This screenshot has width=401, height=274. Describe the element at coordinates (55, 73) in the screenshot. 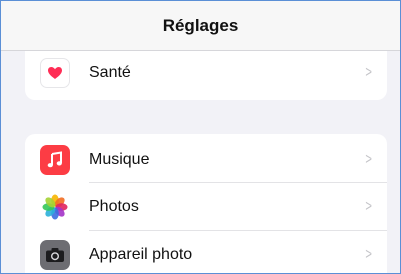

I see `heart-icon` at that location.